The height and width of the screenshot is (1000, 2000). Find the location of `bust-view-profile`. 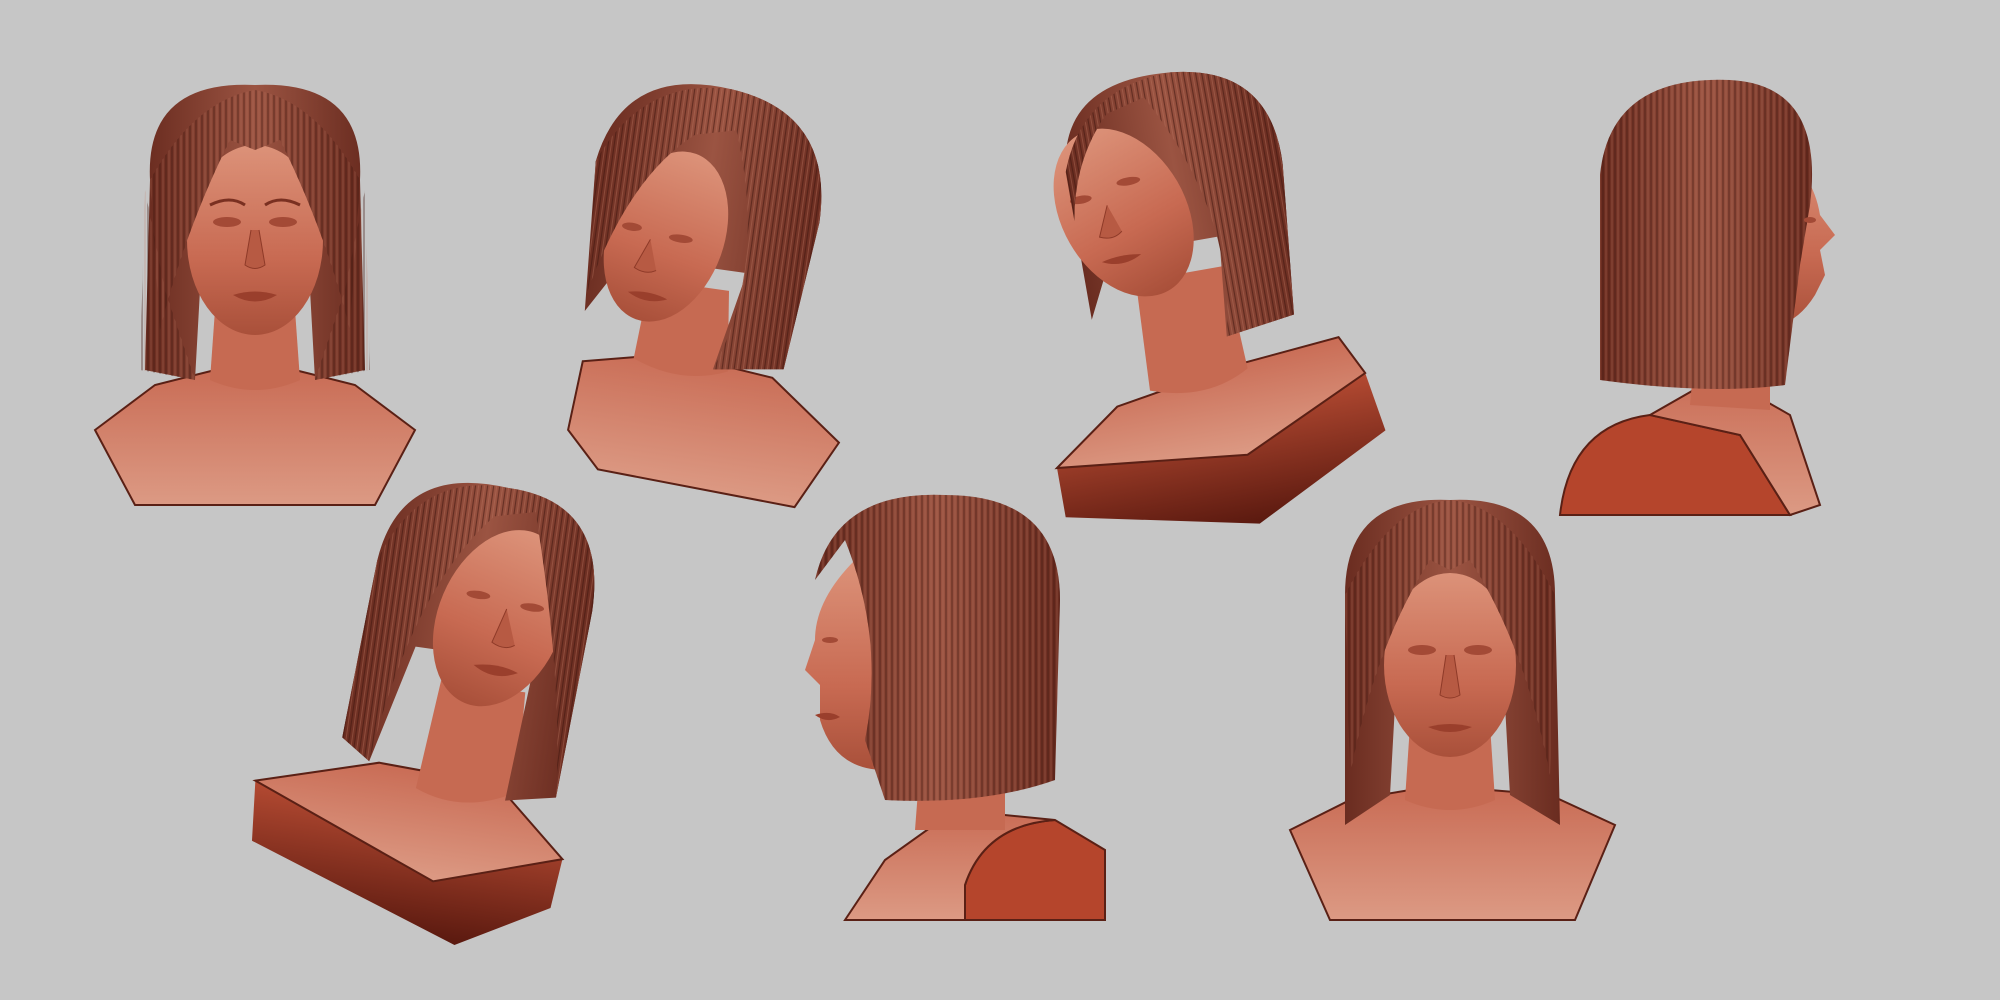

bust-view-profile is located at coordinates (1696, 298).